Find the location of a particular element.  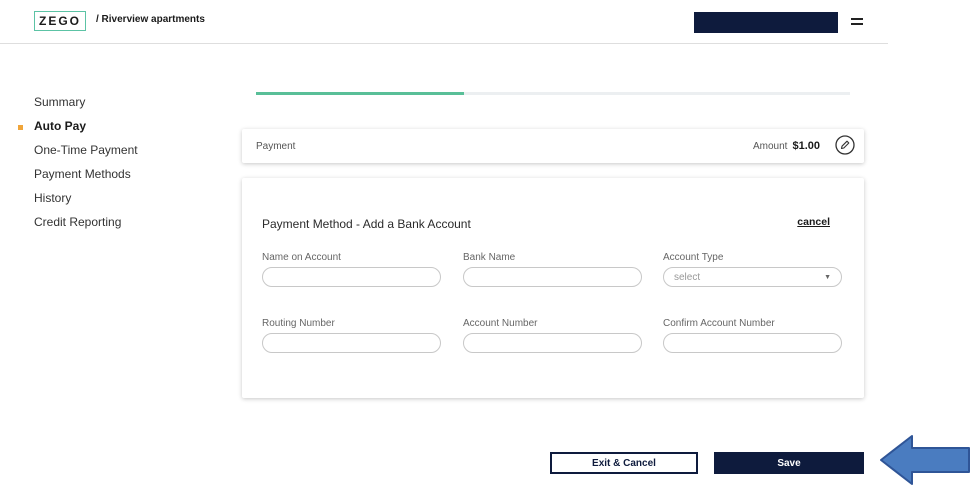

account-name-redacted is located at coordinates (766, 22).